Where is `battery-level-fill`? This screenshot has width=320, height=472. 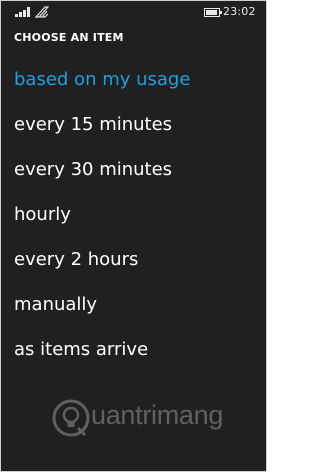
battery-level-fill is located at coordinates (211, 12).